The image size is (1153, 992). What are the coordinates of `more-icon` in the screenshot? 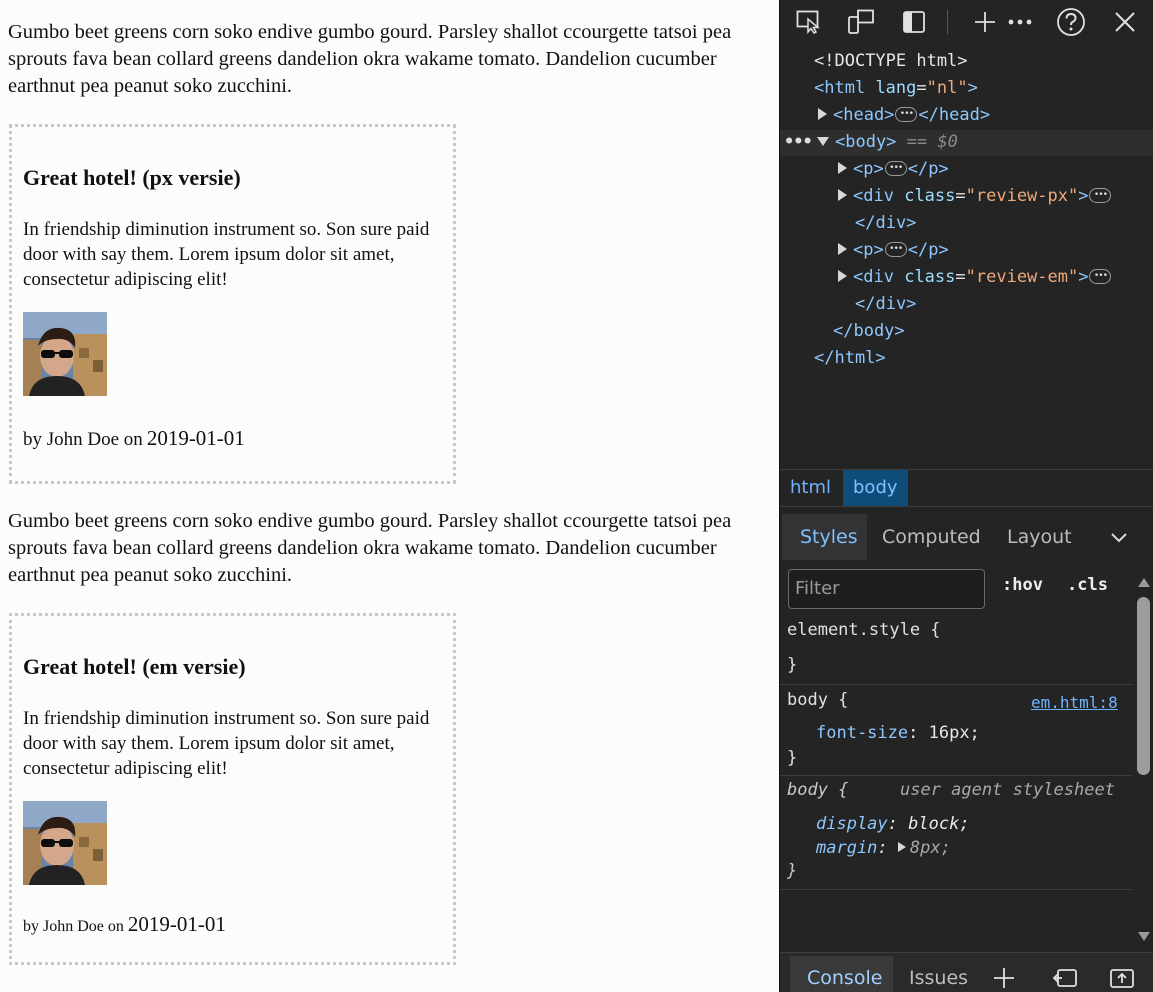 It's located at (1020, 22).